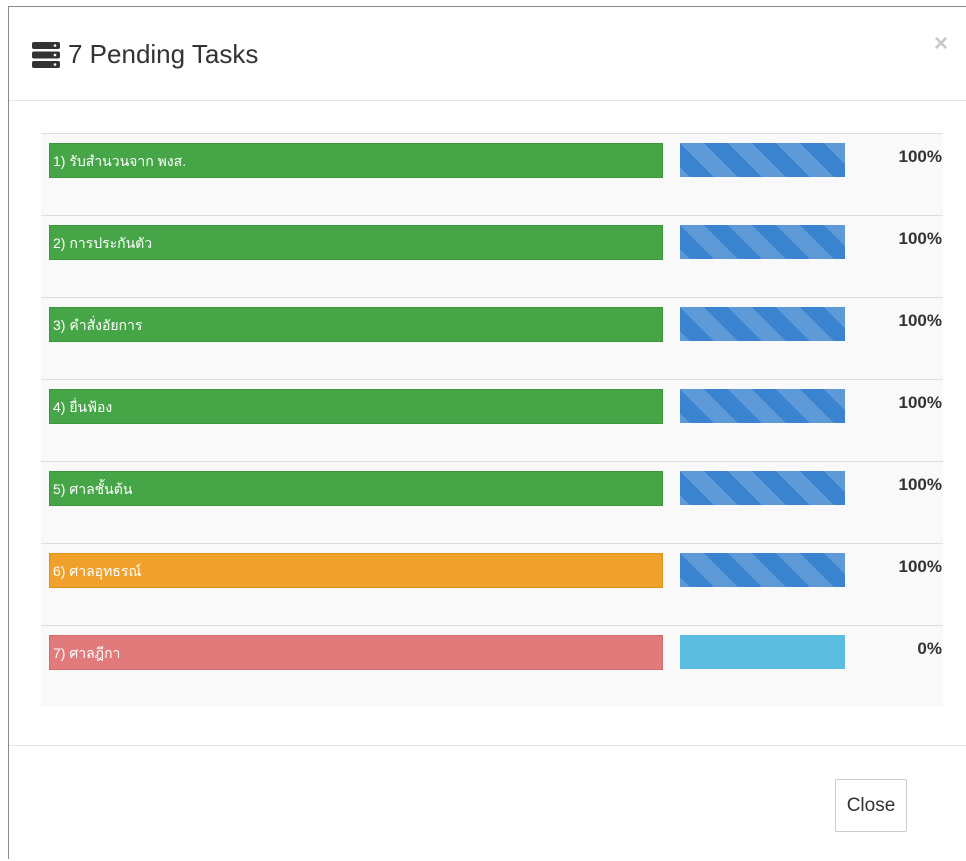 This screenshot has height=861, width=966. Describe the element at coordinates (487, 54) in the screenshot. I see `modal-header: 7 Pending Tasks ×` at that location.